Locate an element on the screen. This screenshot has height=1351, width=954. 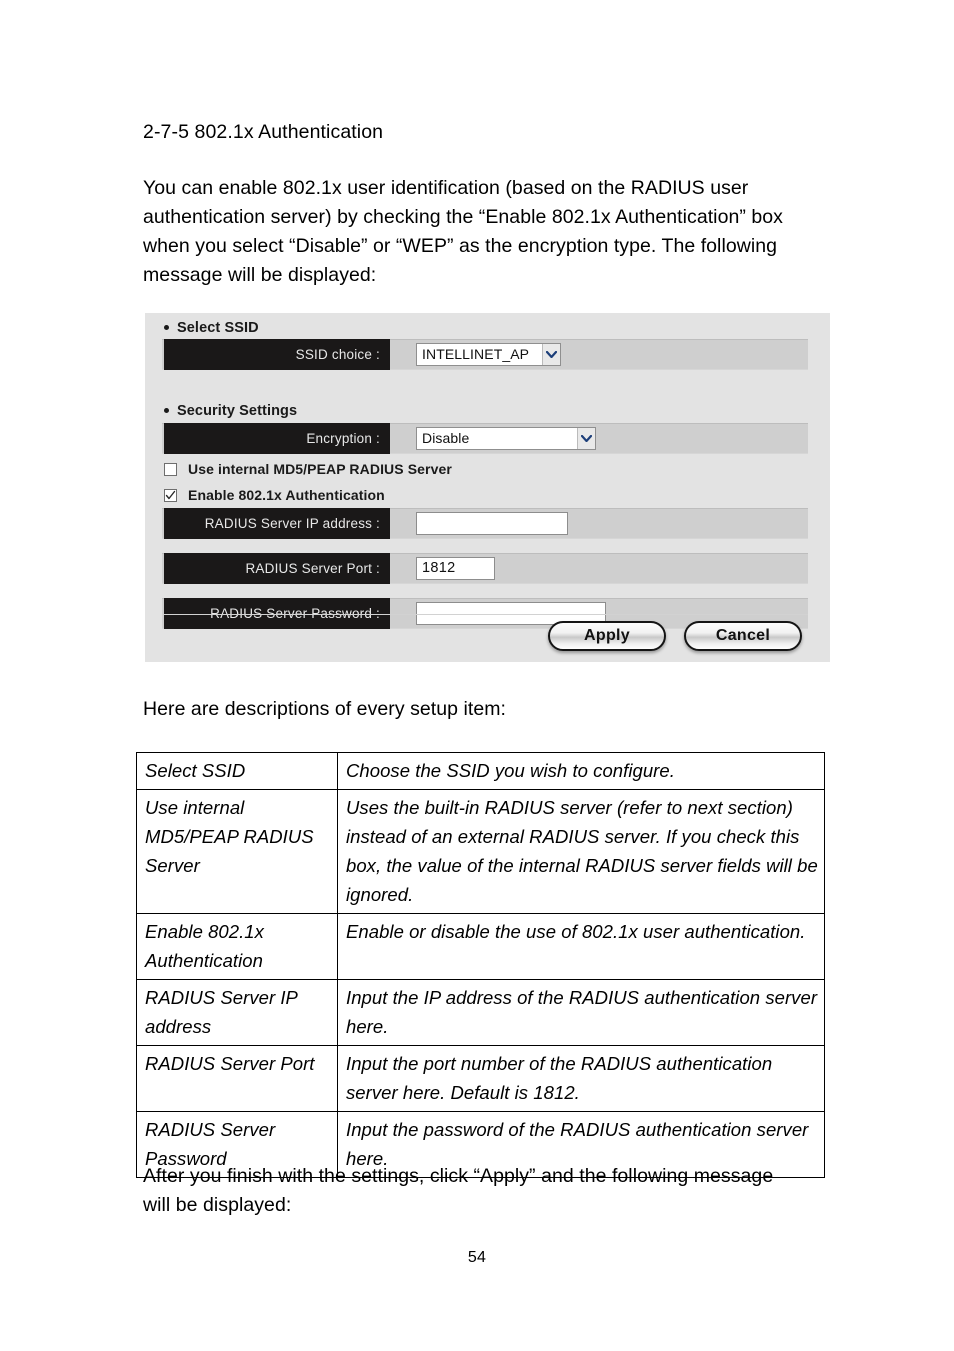
ssid-choice-row: SSID choice : INTELLINET_AP is located at coordinates (485, 354).